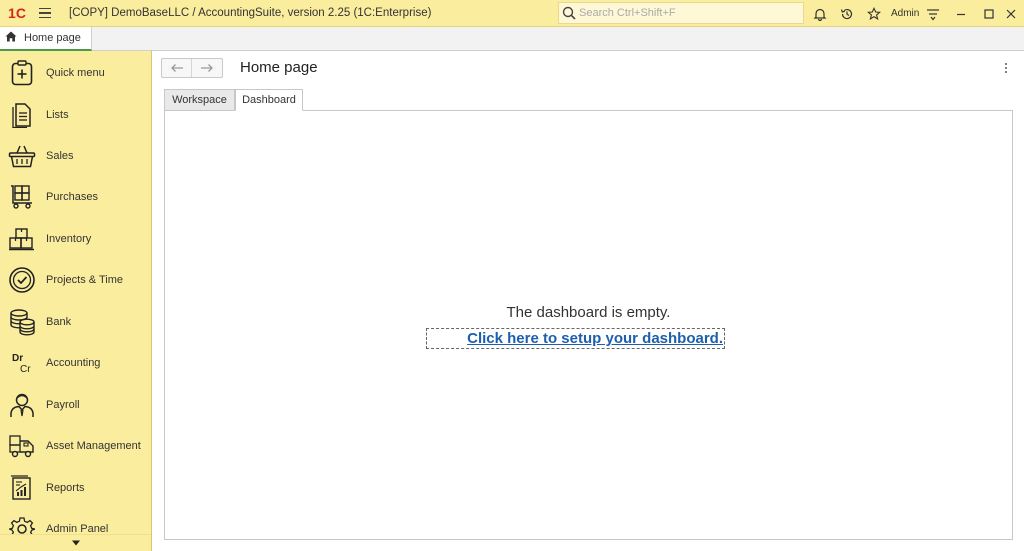 This screenshot has height=551, width=1024. I want to click on chevron-down-icon, so click(75, 543).